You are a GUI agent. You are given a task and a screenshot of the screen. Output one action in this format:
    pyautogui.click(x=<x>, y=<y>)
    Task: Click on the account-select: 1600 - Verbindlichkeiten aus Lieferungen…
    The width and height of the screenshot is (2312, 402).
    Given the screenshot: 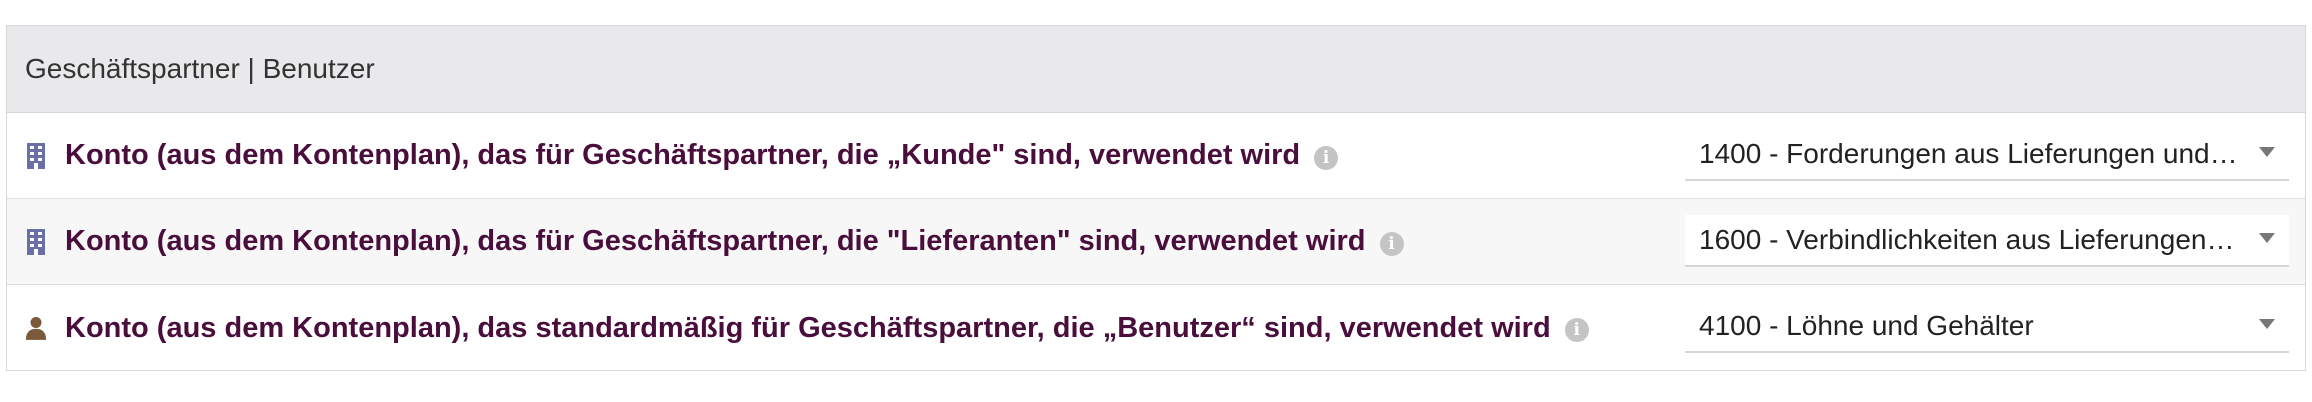 What is the action you would take?
    pyautogui.click(x=1987, y=241)
    